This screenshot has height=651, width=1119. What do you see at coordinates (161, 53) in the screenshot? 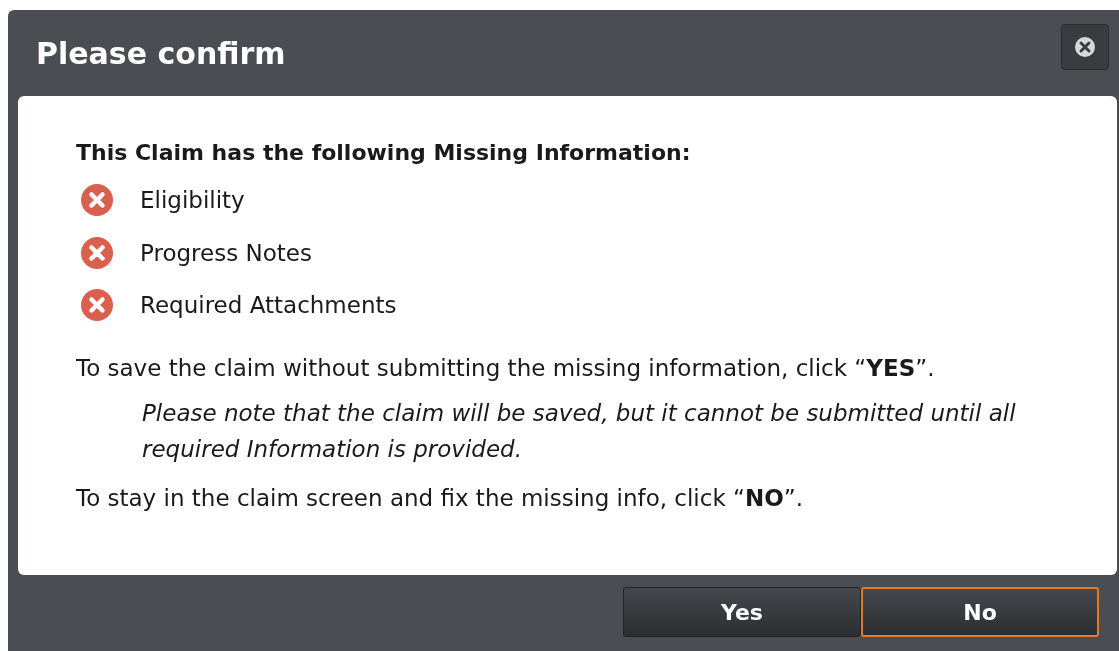
I see `dialog-title: Please confirm` at bounding box center [161, 53].